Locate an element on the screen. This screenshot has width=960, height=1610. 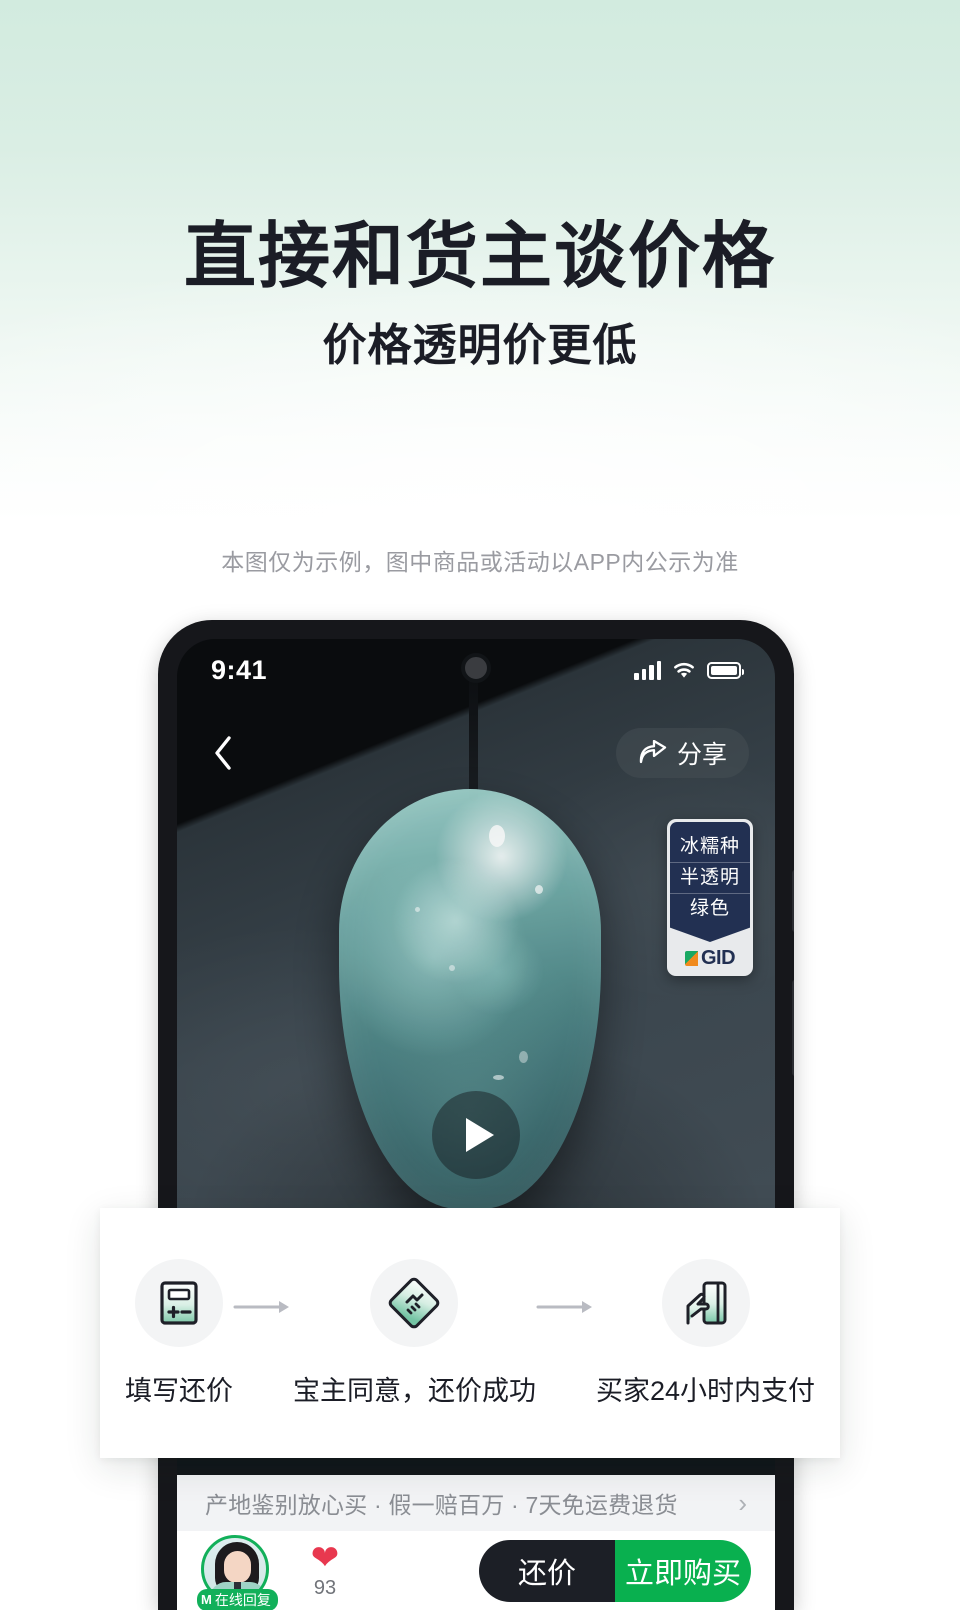
seller-avatar-wrap: M 在线回复 is located at coordinates (237, 1571).